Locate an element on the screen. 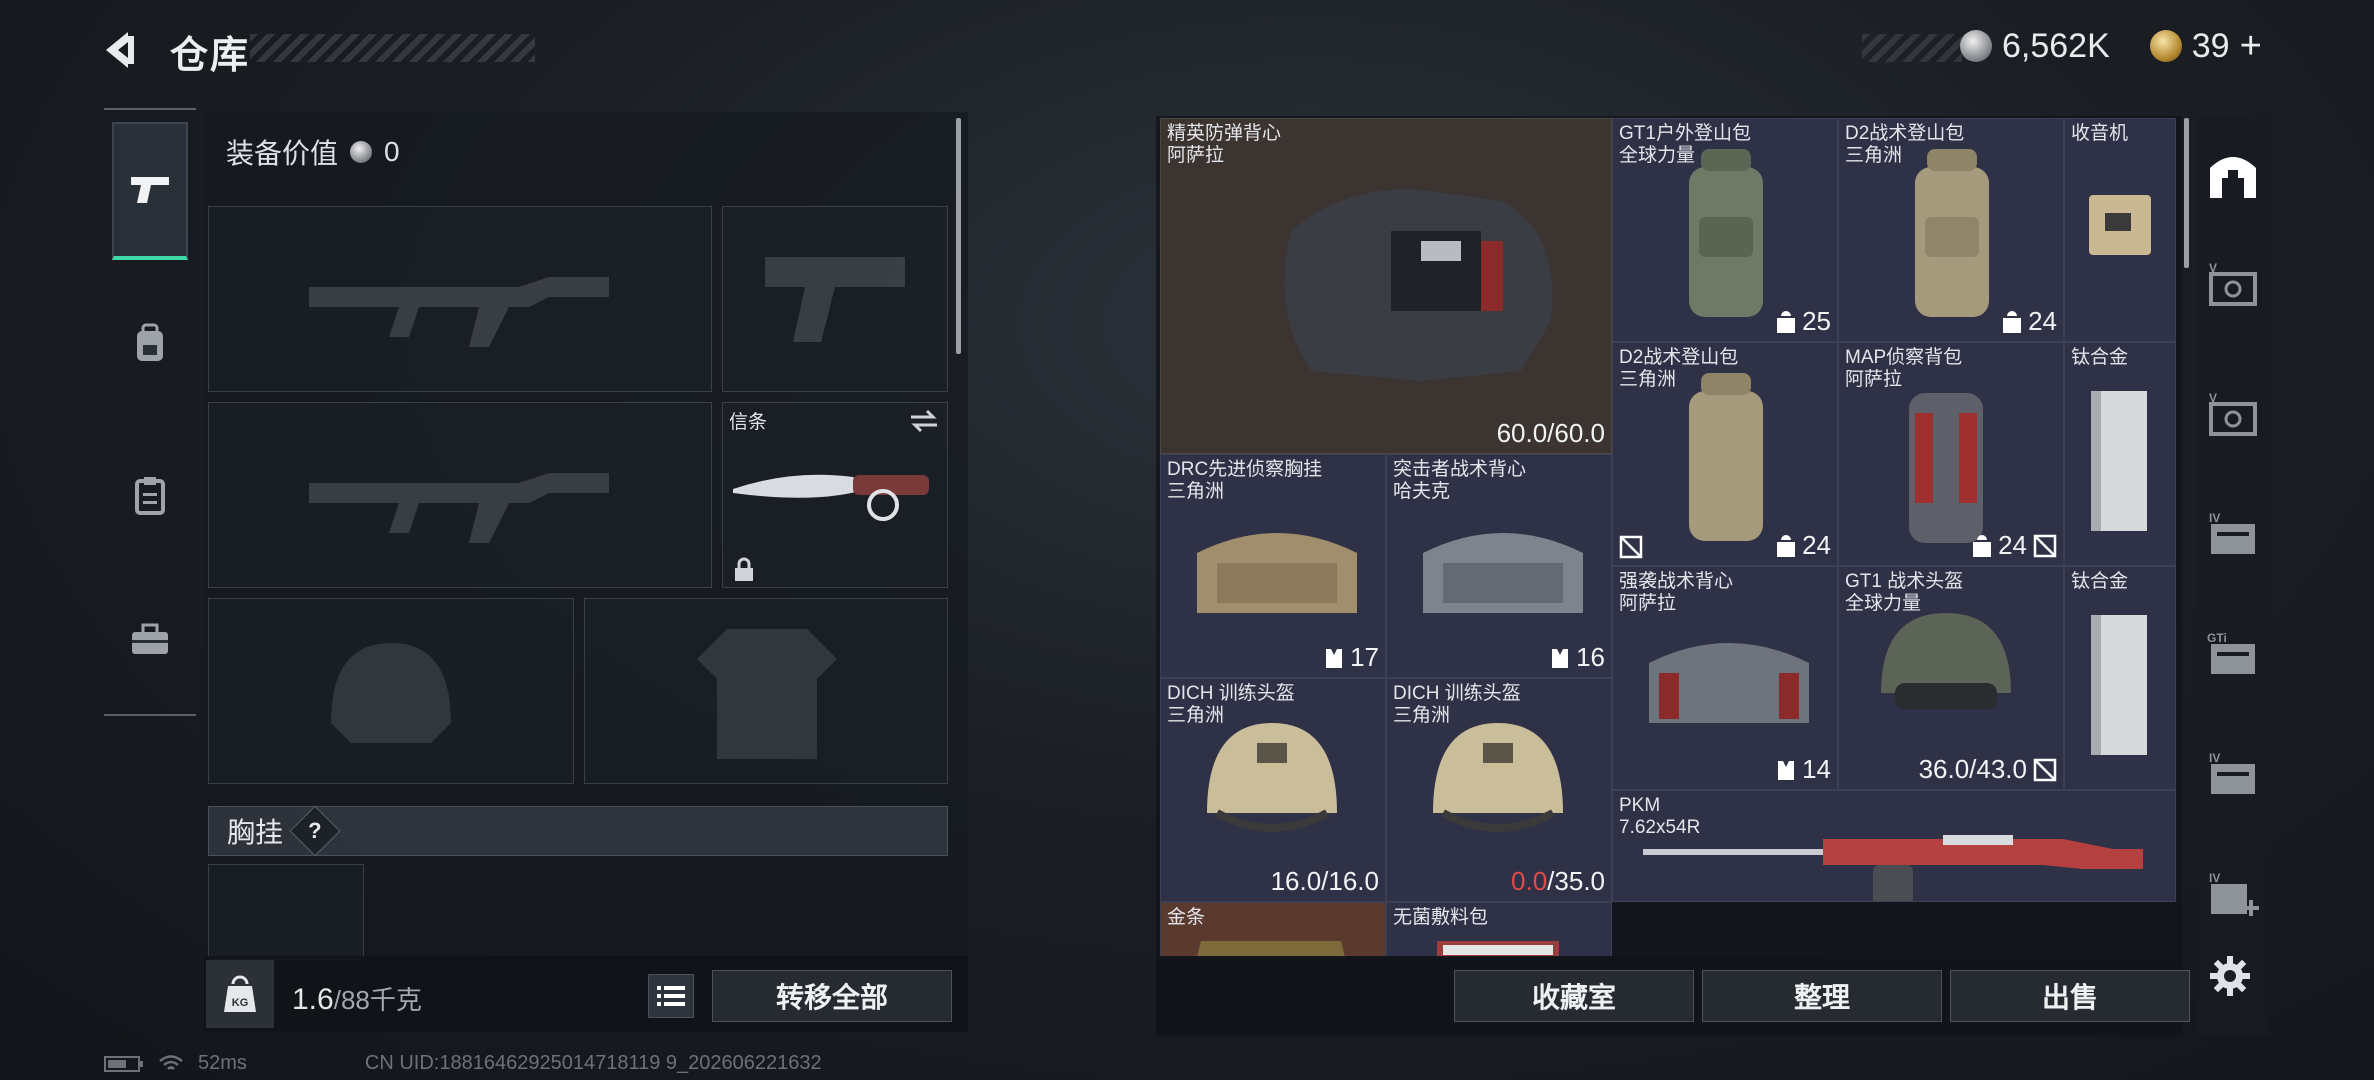 The width and height of the screenshot is (2374, 1080). capacity: 25 is located at coordinates (1803, 321).